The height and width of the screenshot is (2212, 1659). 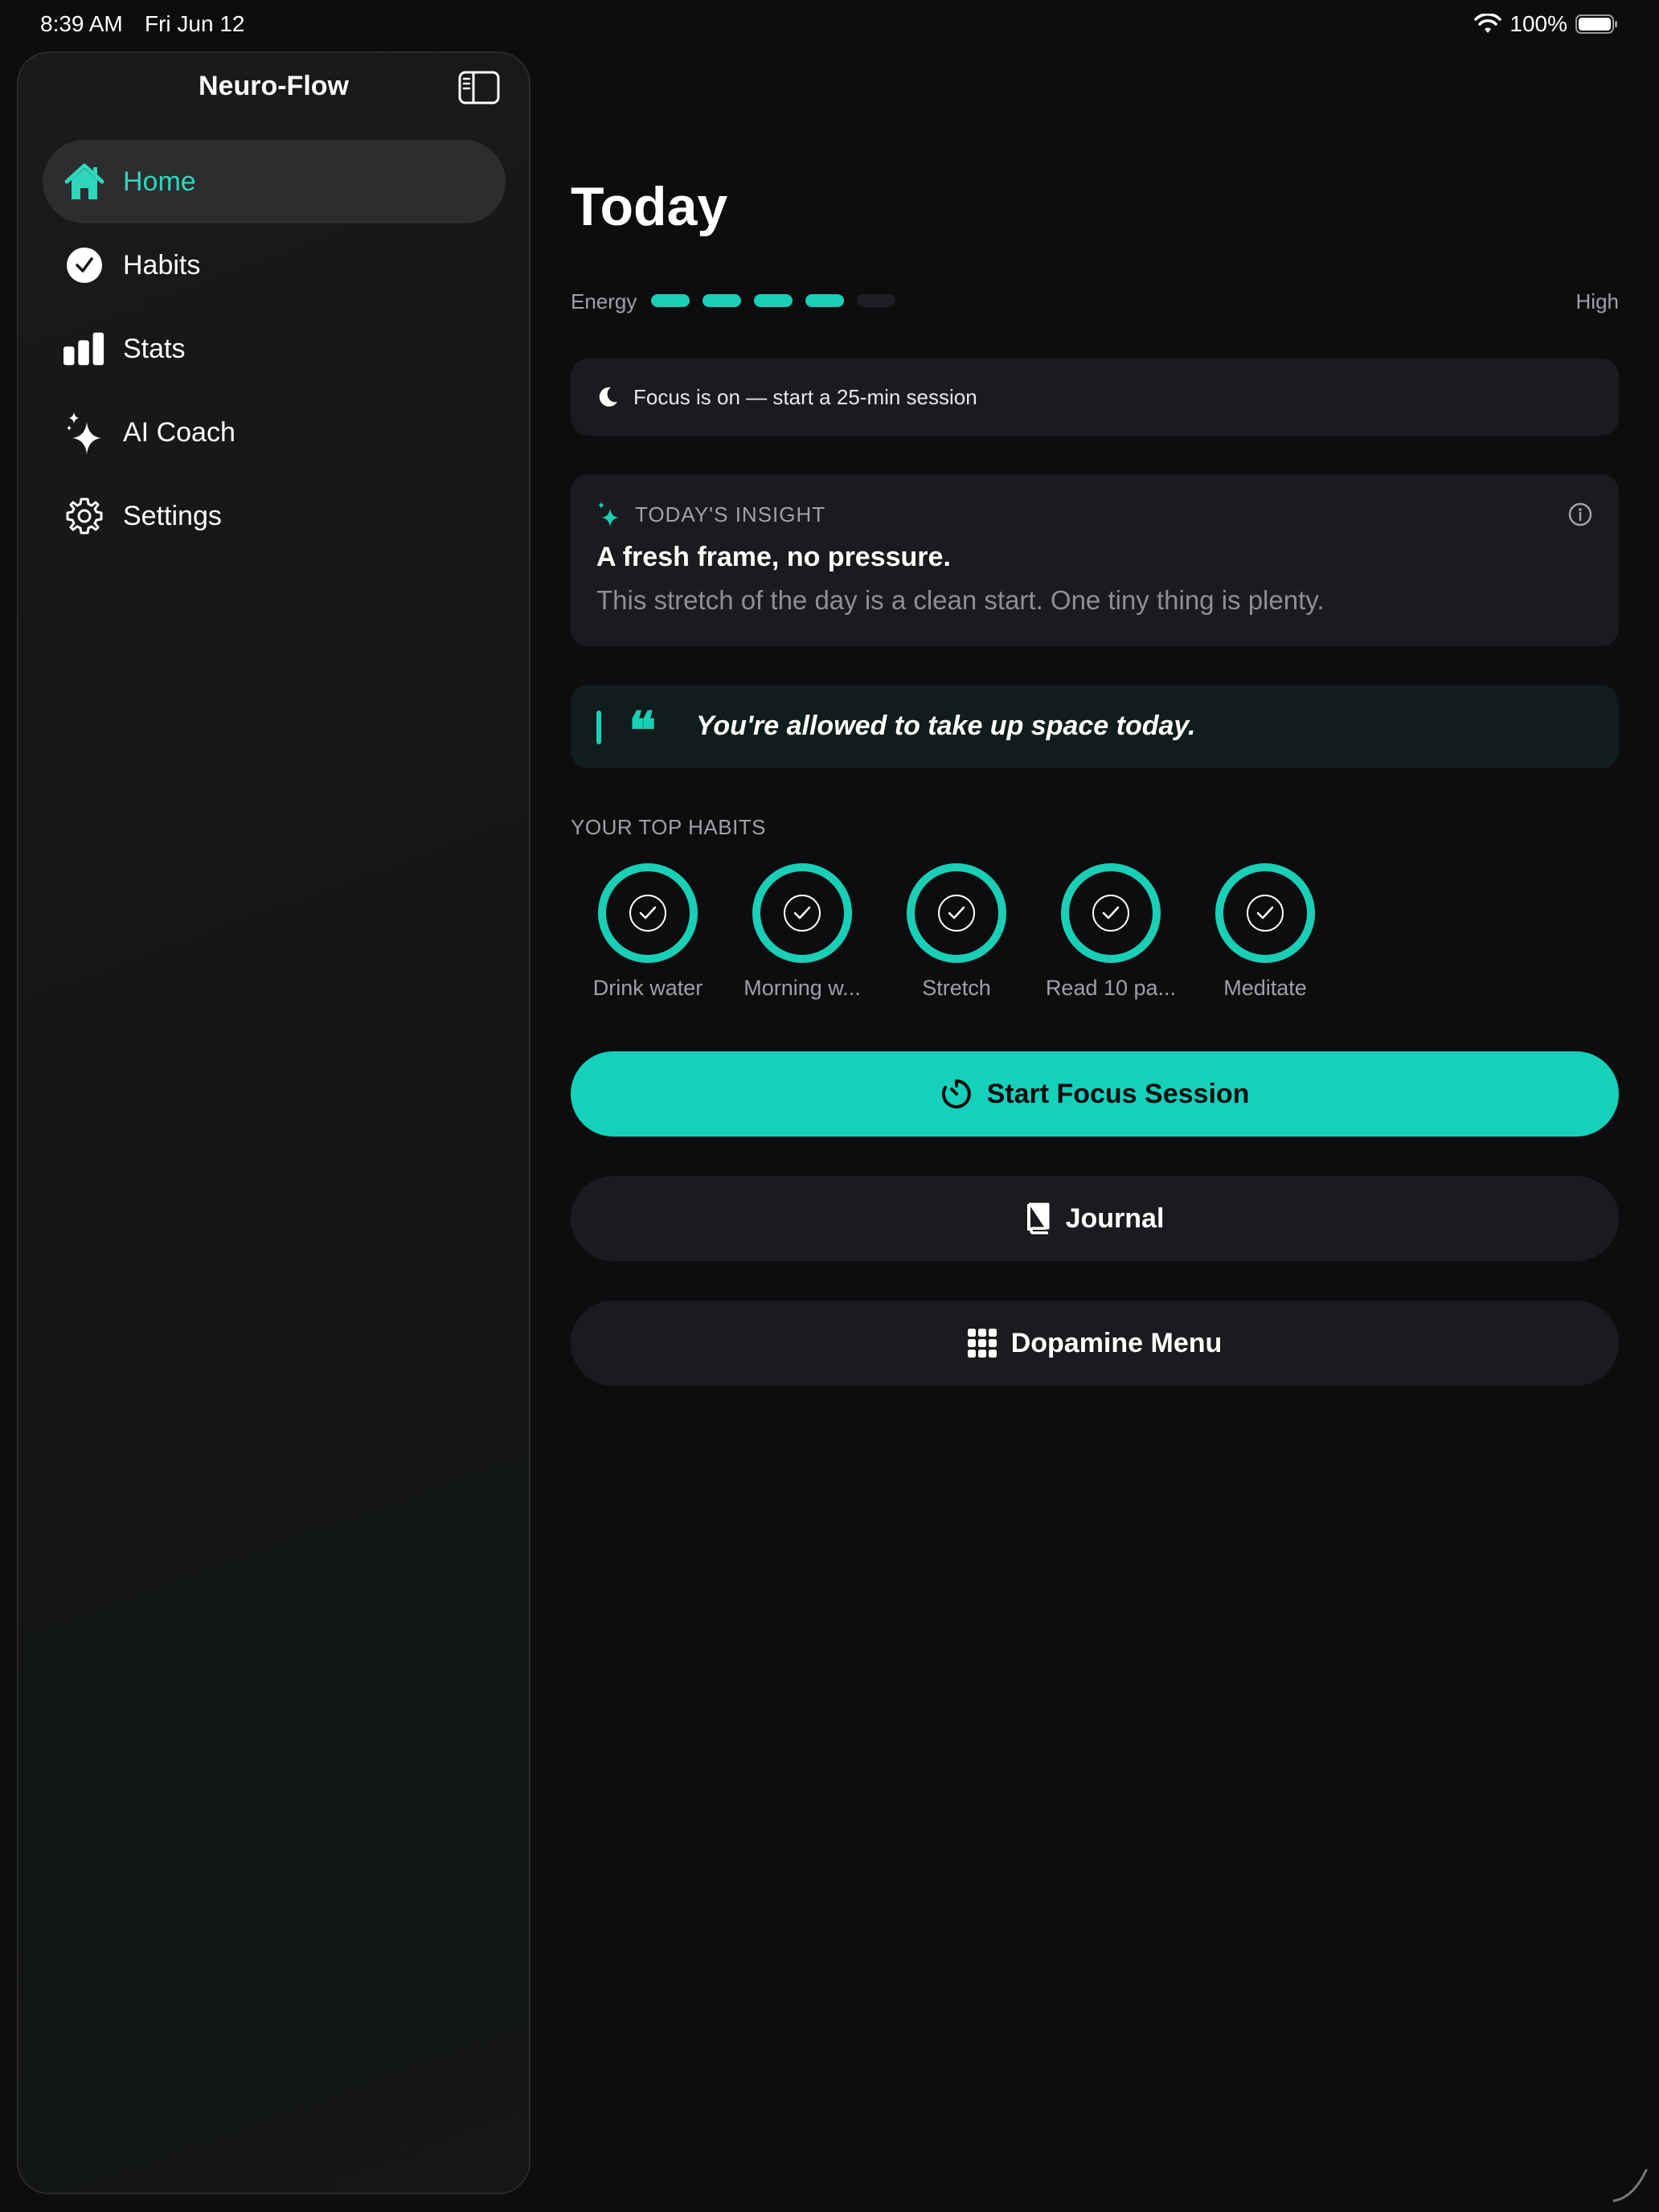 I want to click on status-bar: 8:39 AM Fri Jun 12 100%, so click(x=829, y=25).